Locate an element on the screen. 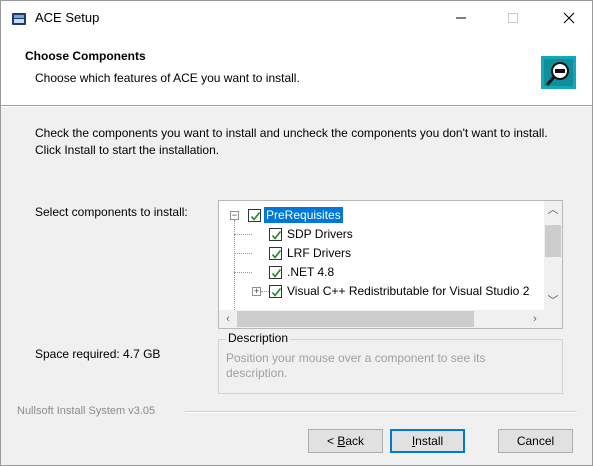 The image size is (593, 466). install-button: Install is located at coordinates (427, 441).